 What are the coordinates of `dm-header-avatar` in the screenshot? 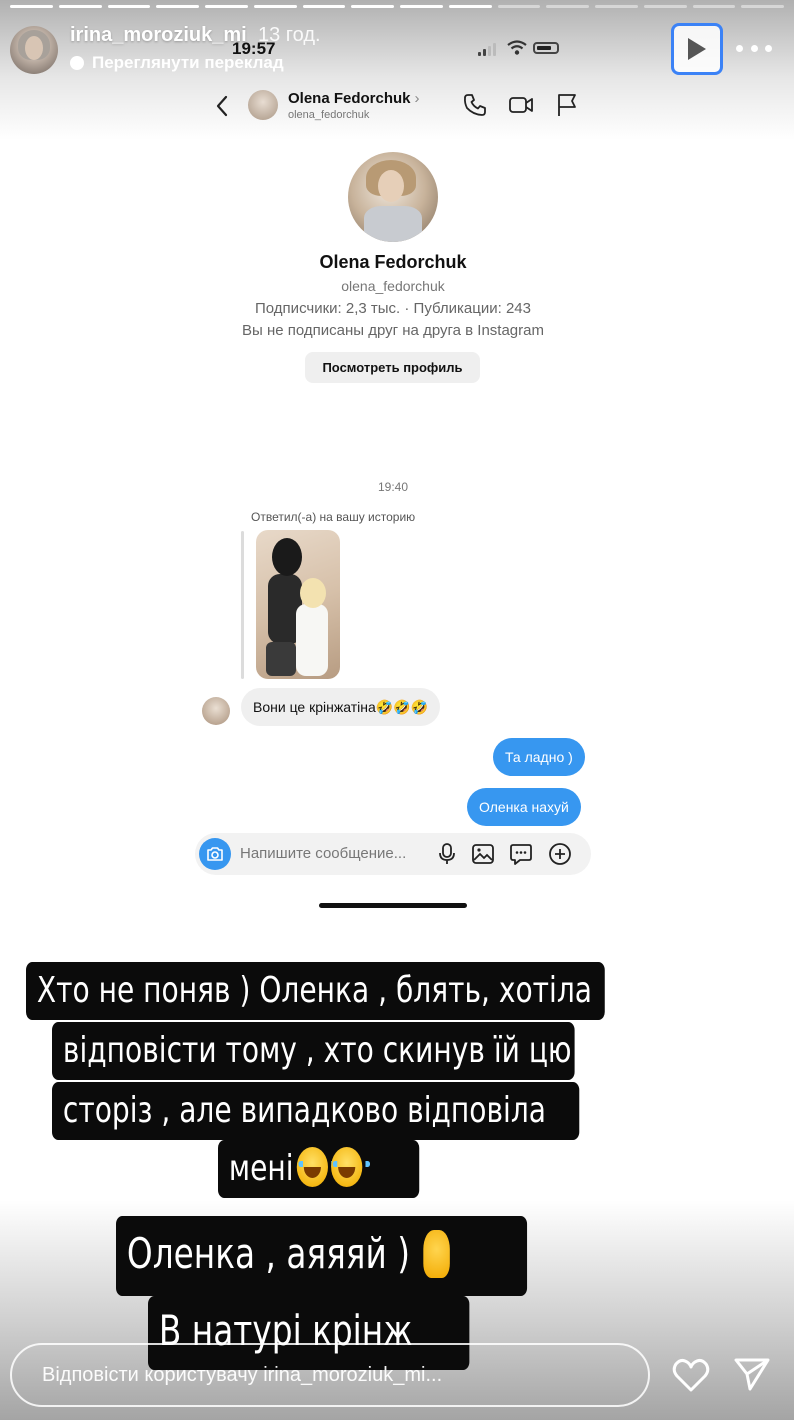 It's located at (263, 105).